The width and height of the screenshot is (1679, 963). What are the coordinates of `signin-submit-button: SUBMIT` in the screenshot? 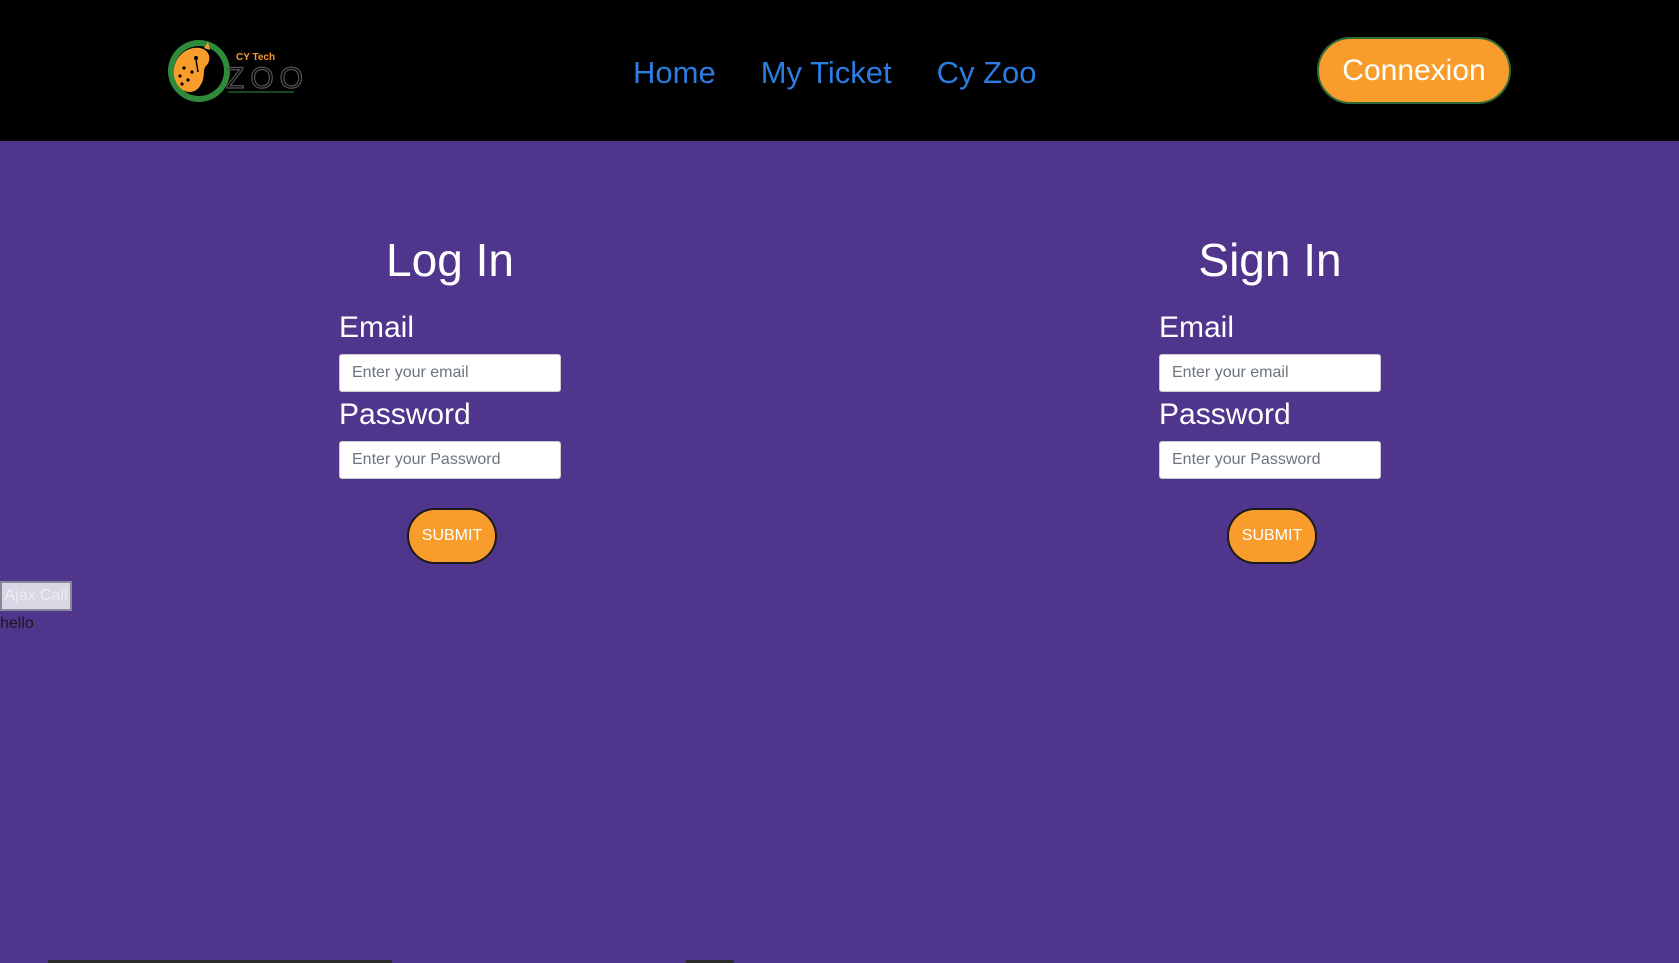 It's located at (1272, 536).